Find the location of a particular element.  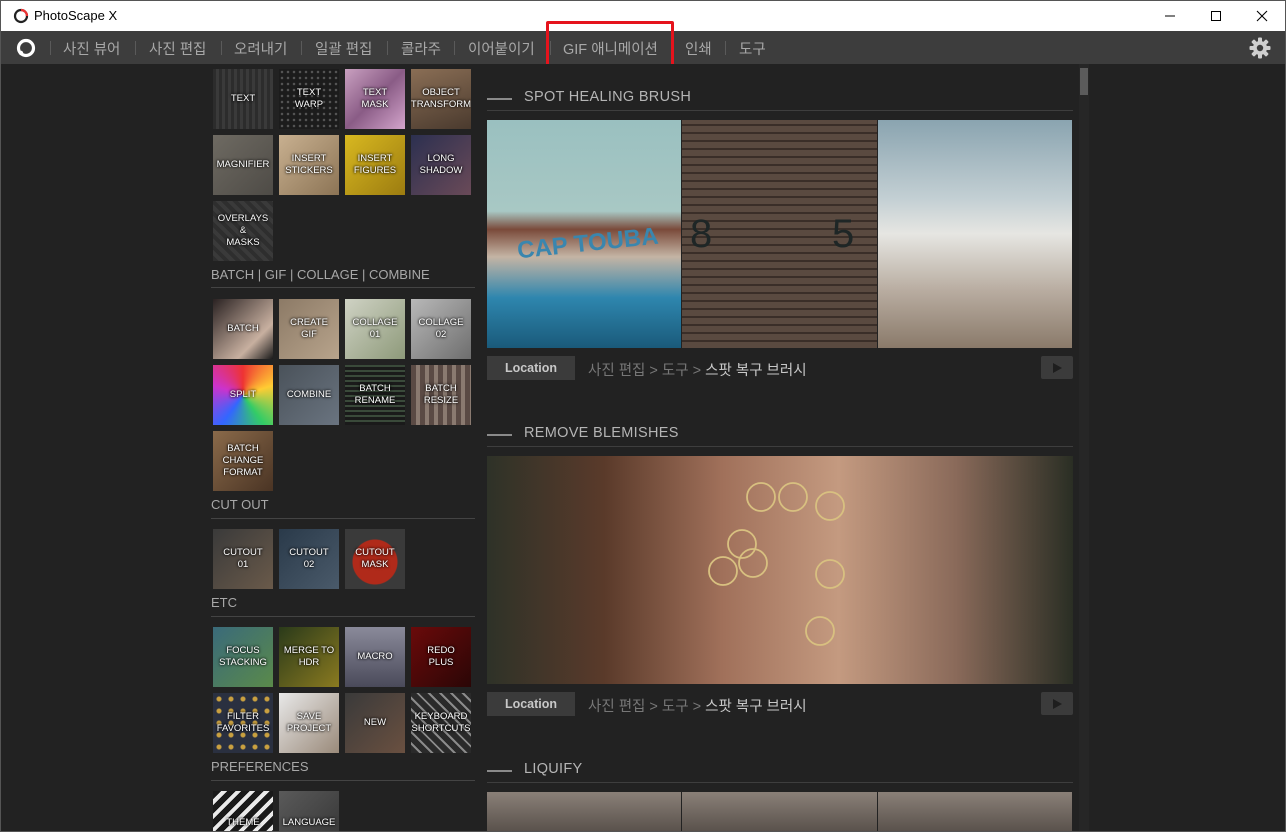

tool-create-gif: CREATE GIF is located at coordinates (309, 329).